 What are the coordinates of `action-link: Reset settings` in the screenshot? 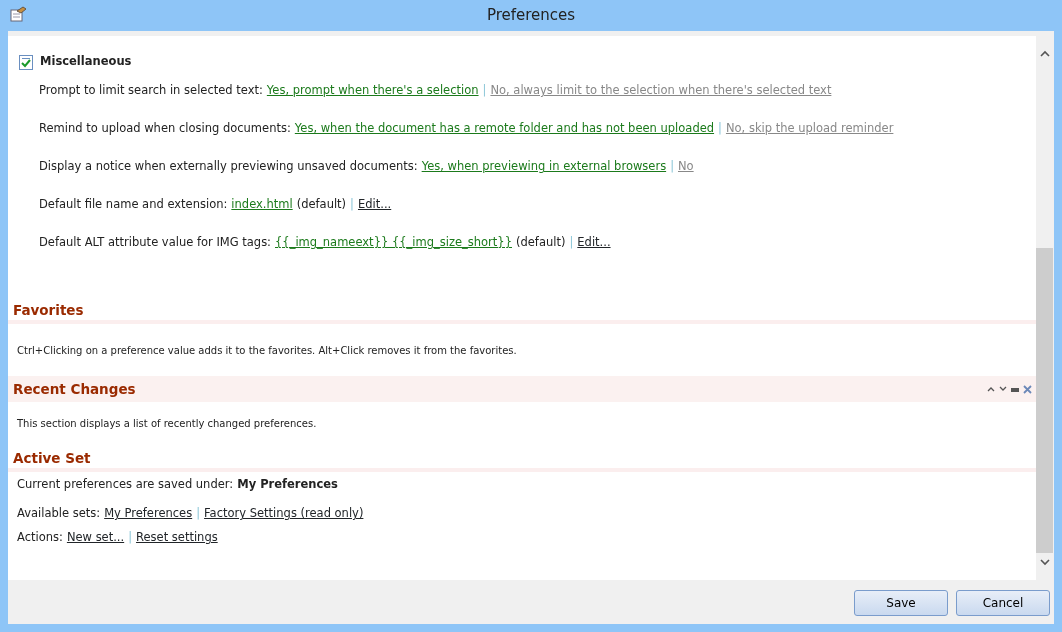 It's located at (177, 538).